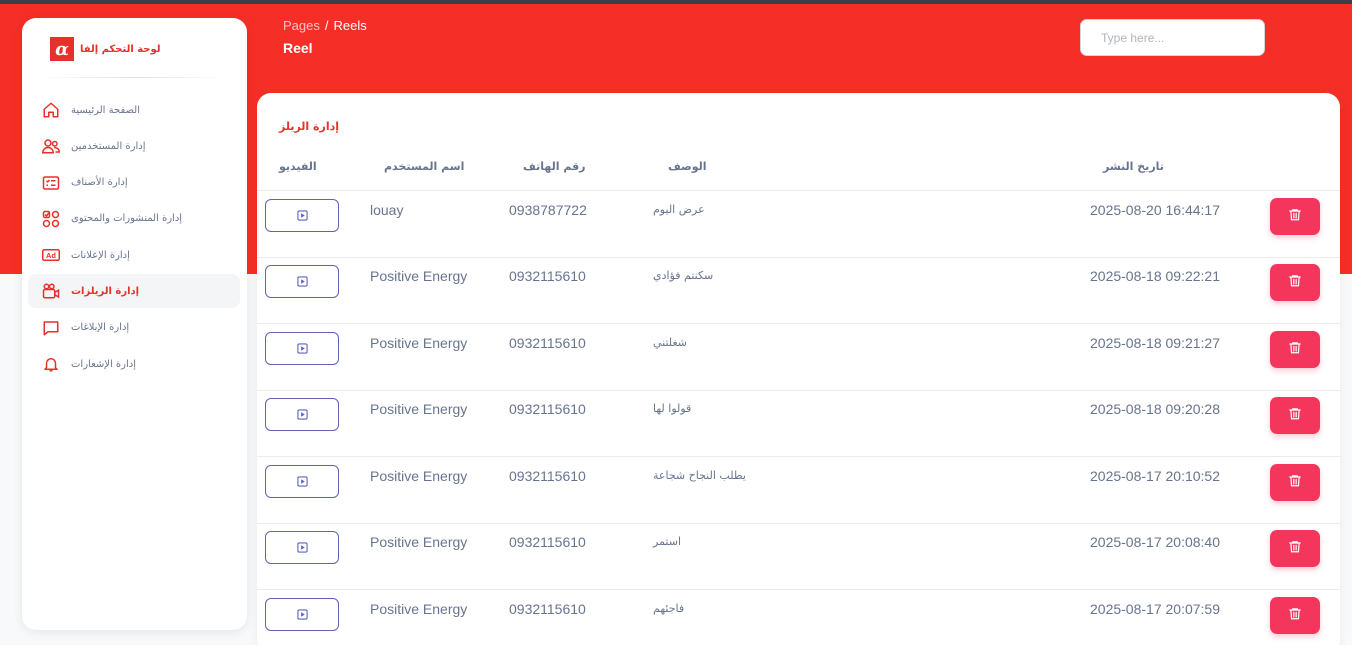 The height and width of the screenshot is (645, 1352). I want to click on date-cell: 2025-08-17 20:10:52, so click(1155, 476).